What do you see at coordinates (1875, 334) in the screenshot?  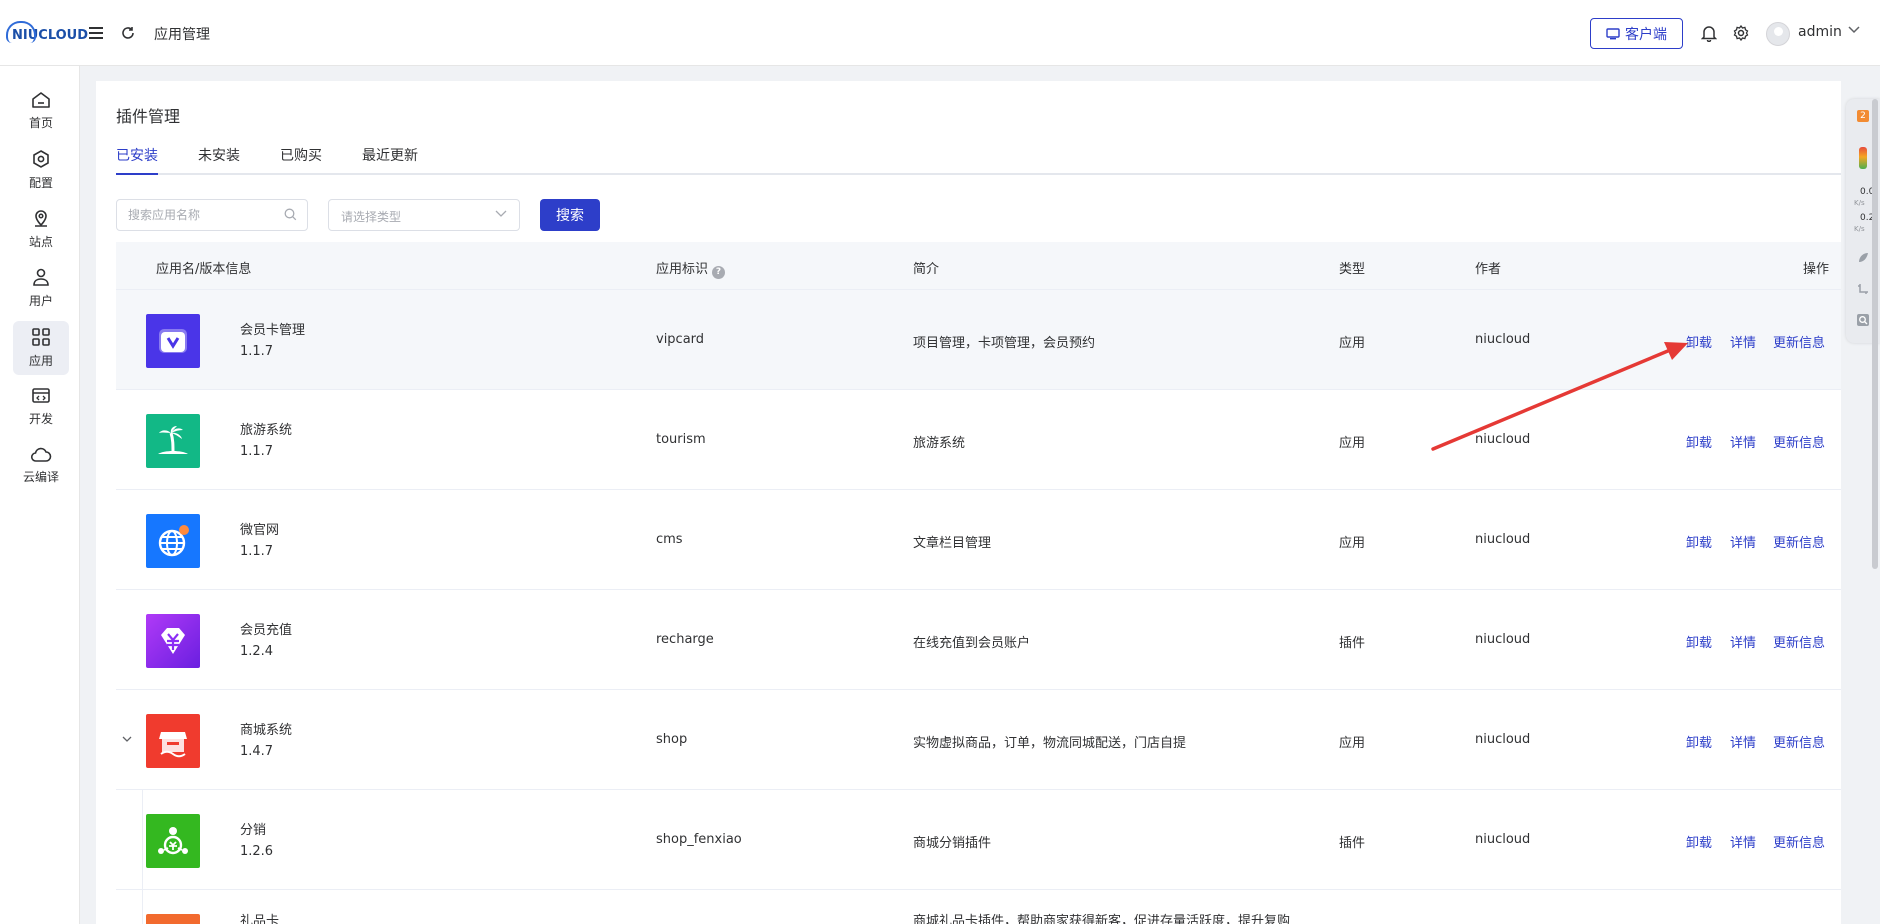 I see `scrollbar` at bounding box center [1875, 334].